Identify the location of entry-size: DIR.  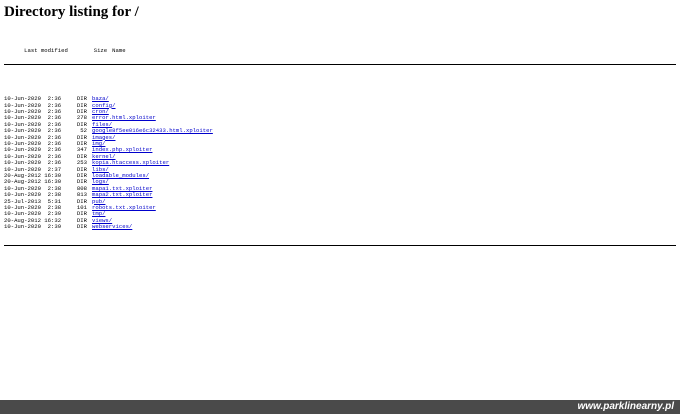
(81, 227).